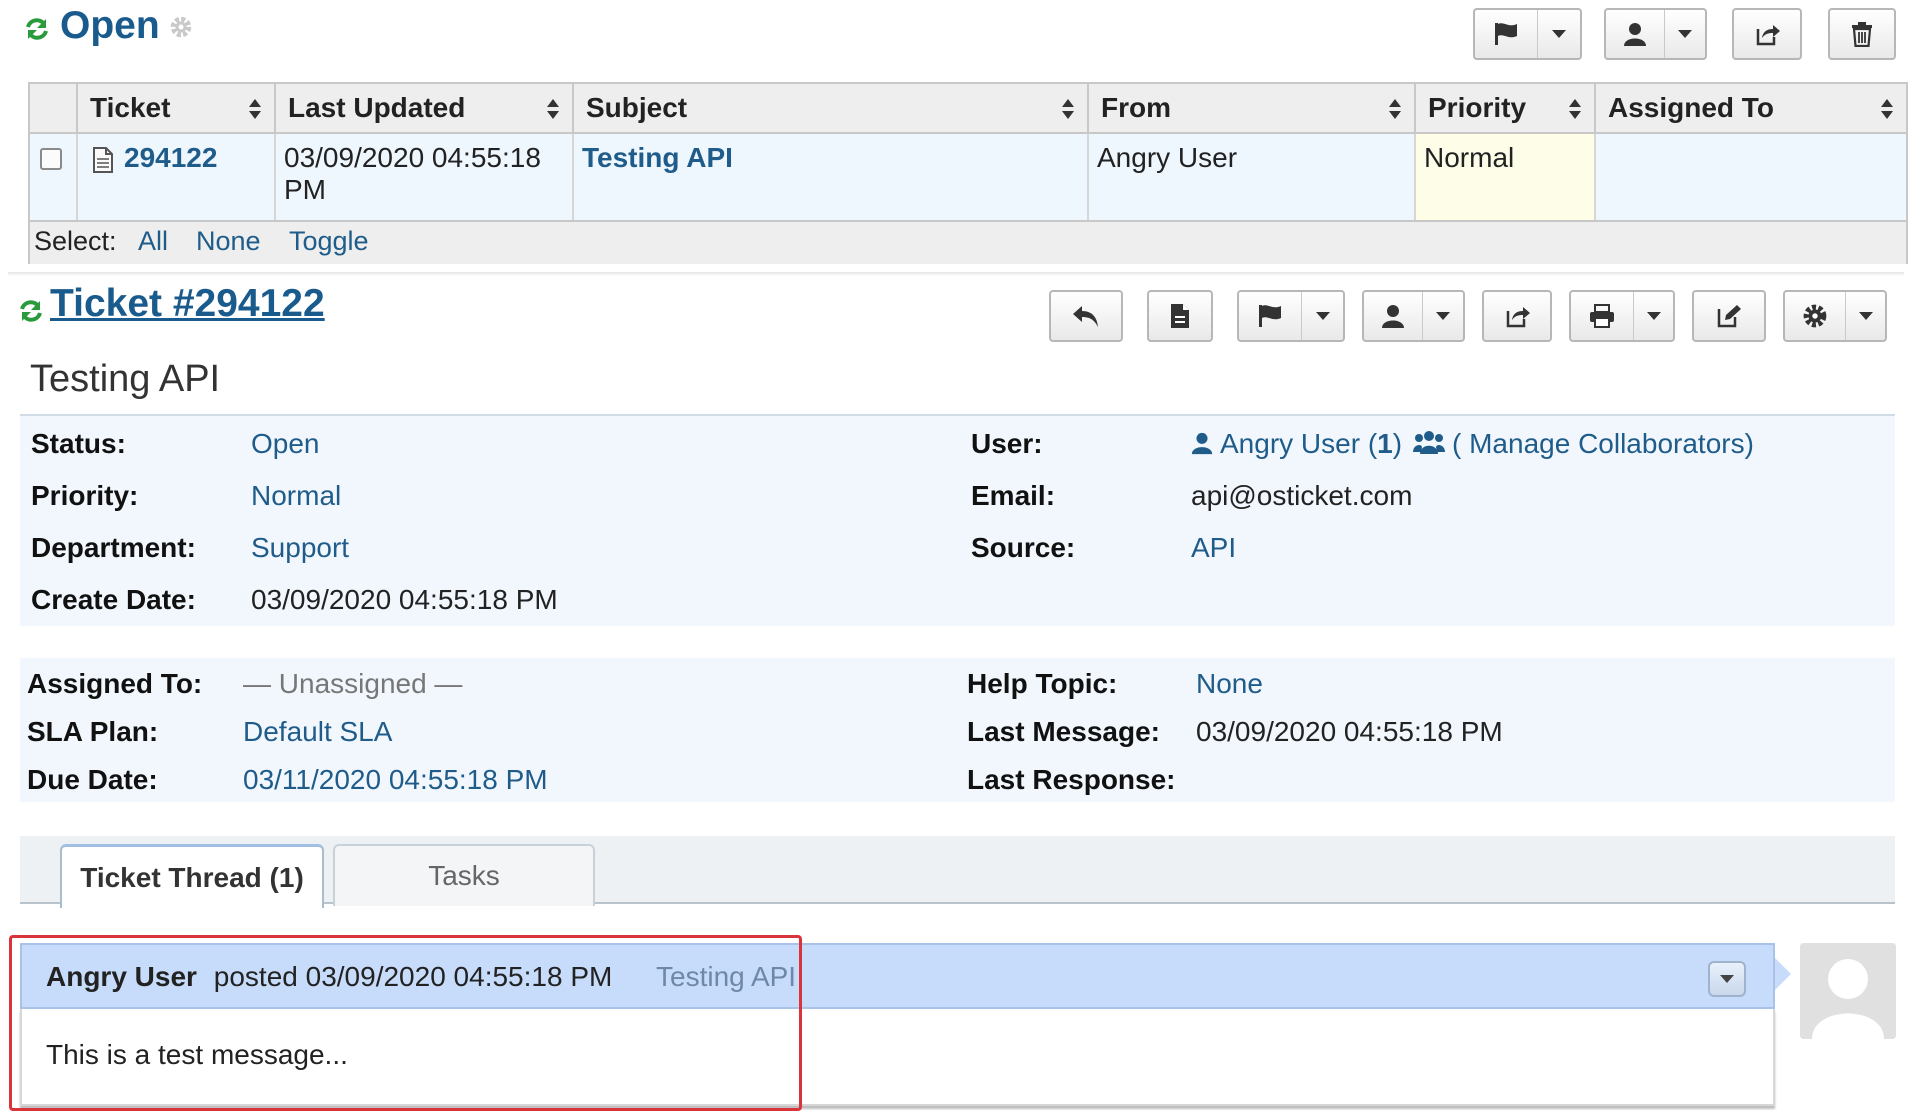 The image size is (1912, 1116). Describe the element at coordinates (317, 732) in the screenshot. I see `sla-plan-value: Default SLA` at that location.